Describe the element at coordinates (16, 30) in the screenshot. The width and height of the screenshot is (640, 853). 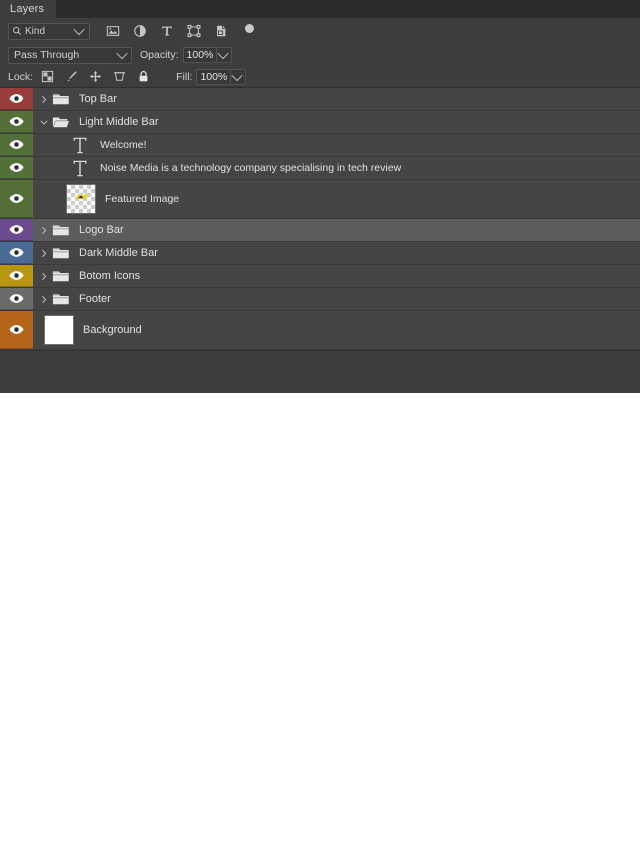
I see `search-icon` at that location.